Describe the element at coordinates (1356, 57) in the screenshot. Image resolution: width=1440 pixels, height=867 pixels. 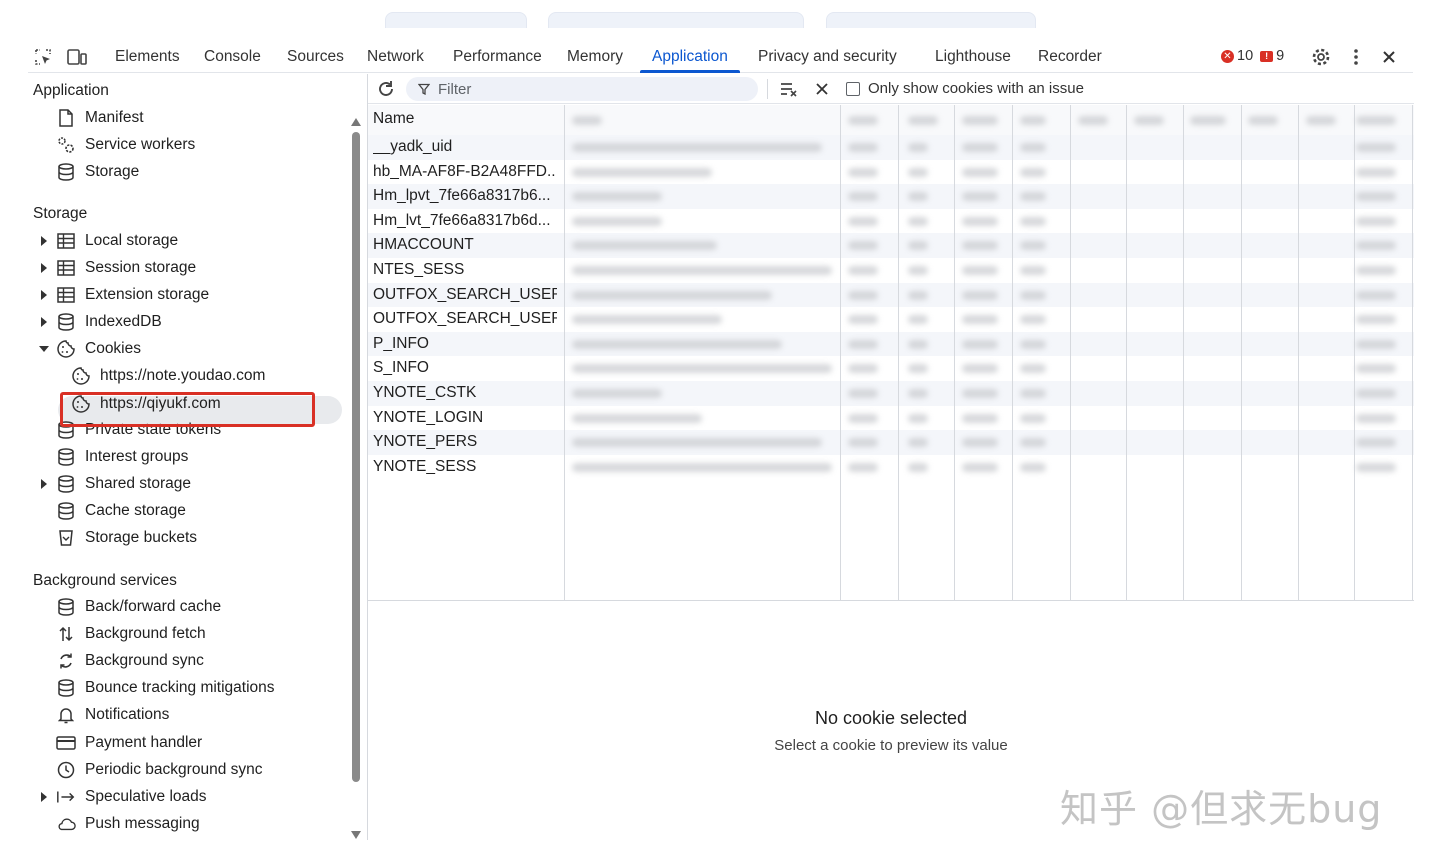
I see `more-options-icon` at that location.